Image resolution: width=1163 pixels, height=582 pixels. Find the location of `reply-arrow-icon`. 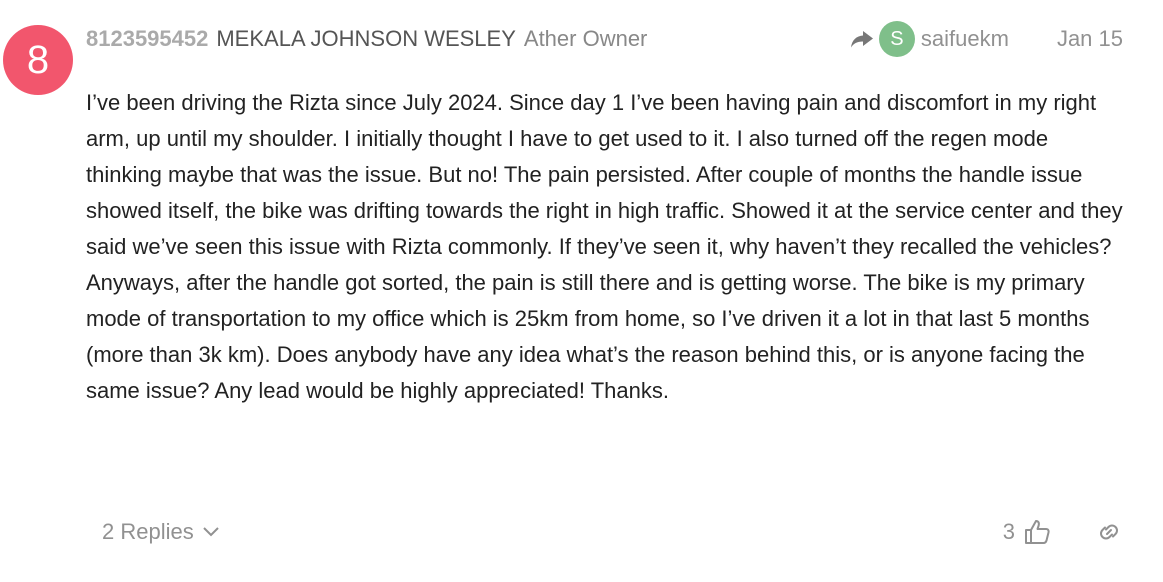

reply-arrow-icon is located at coordinates (862, 39).